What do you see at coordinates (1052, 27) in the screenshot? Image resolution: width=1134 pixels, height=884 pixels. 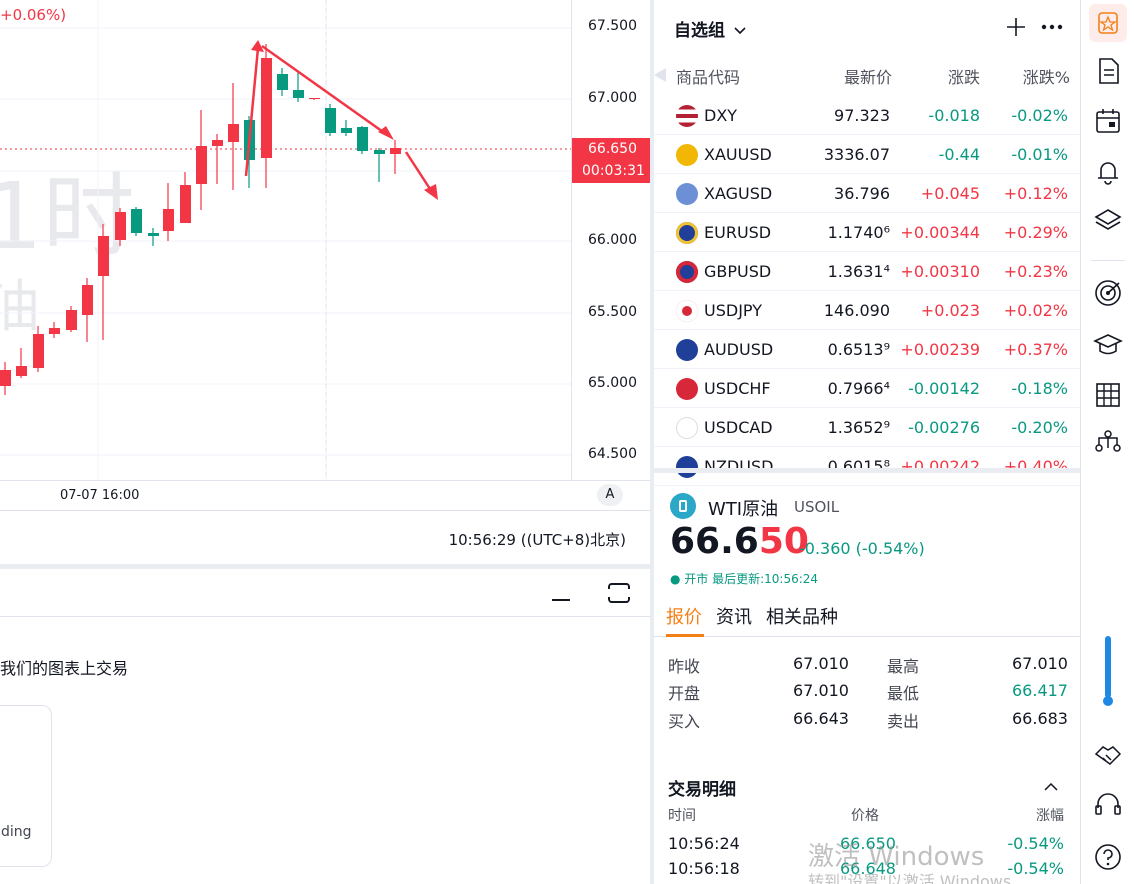 I see `more-options-icon` at bounding box center [1052, 27].